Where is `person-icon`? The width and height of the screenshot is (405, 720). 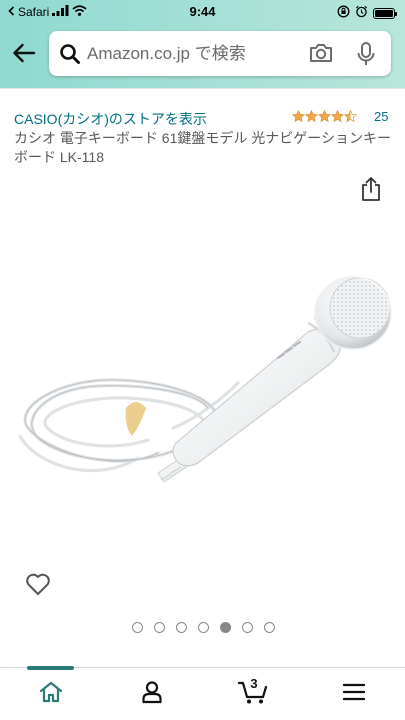
person-icon is located at coordinates (152, 694).